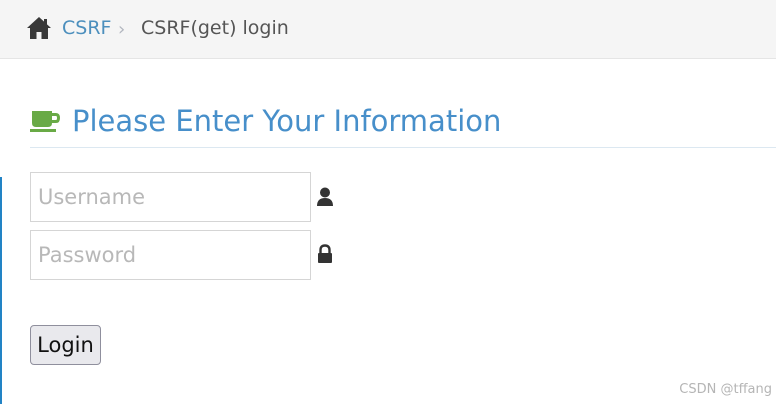 The width and height of the screenshot is (776, 404). I want to click on coffee-cup-icon, so click(45, 121).